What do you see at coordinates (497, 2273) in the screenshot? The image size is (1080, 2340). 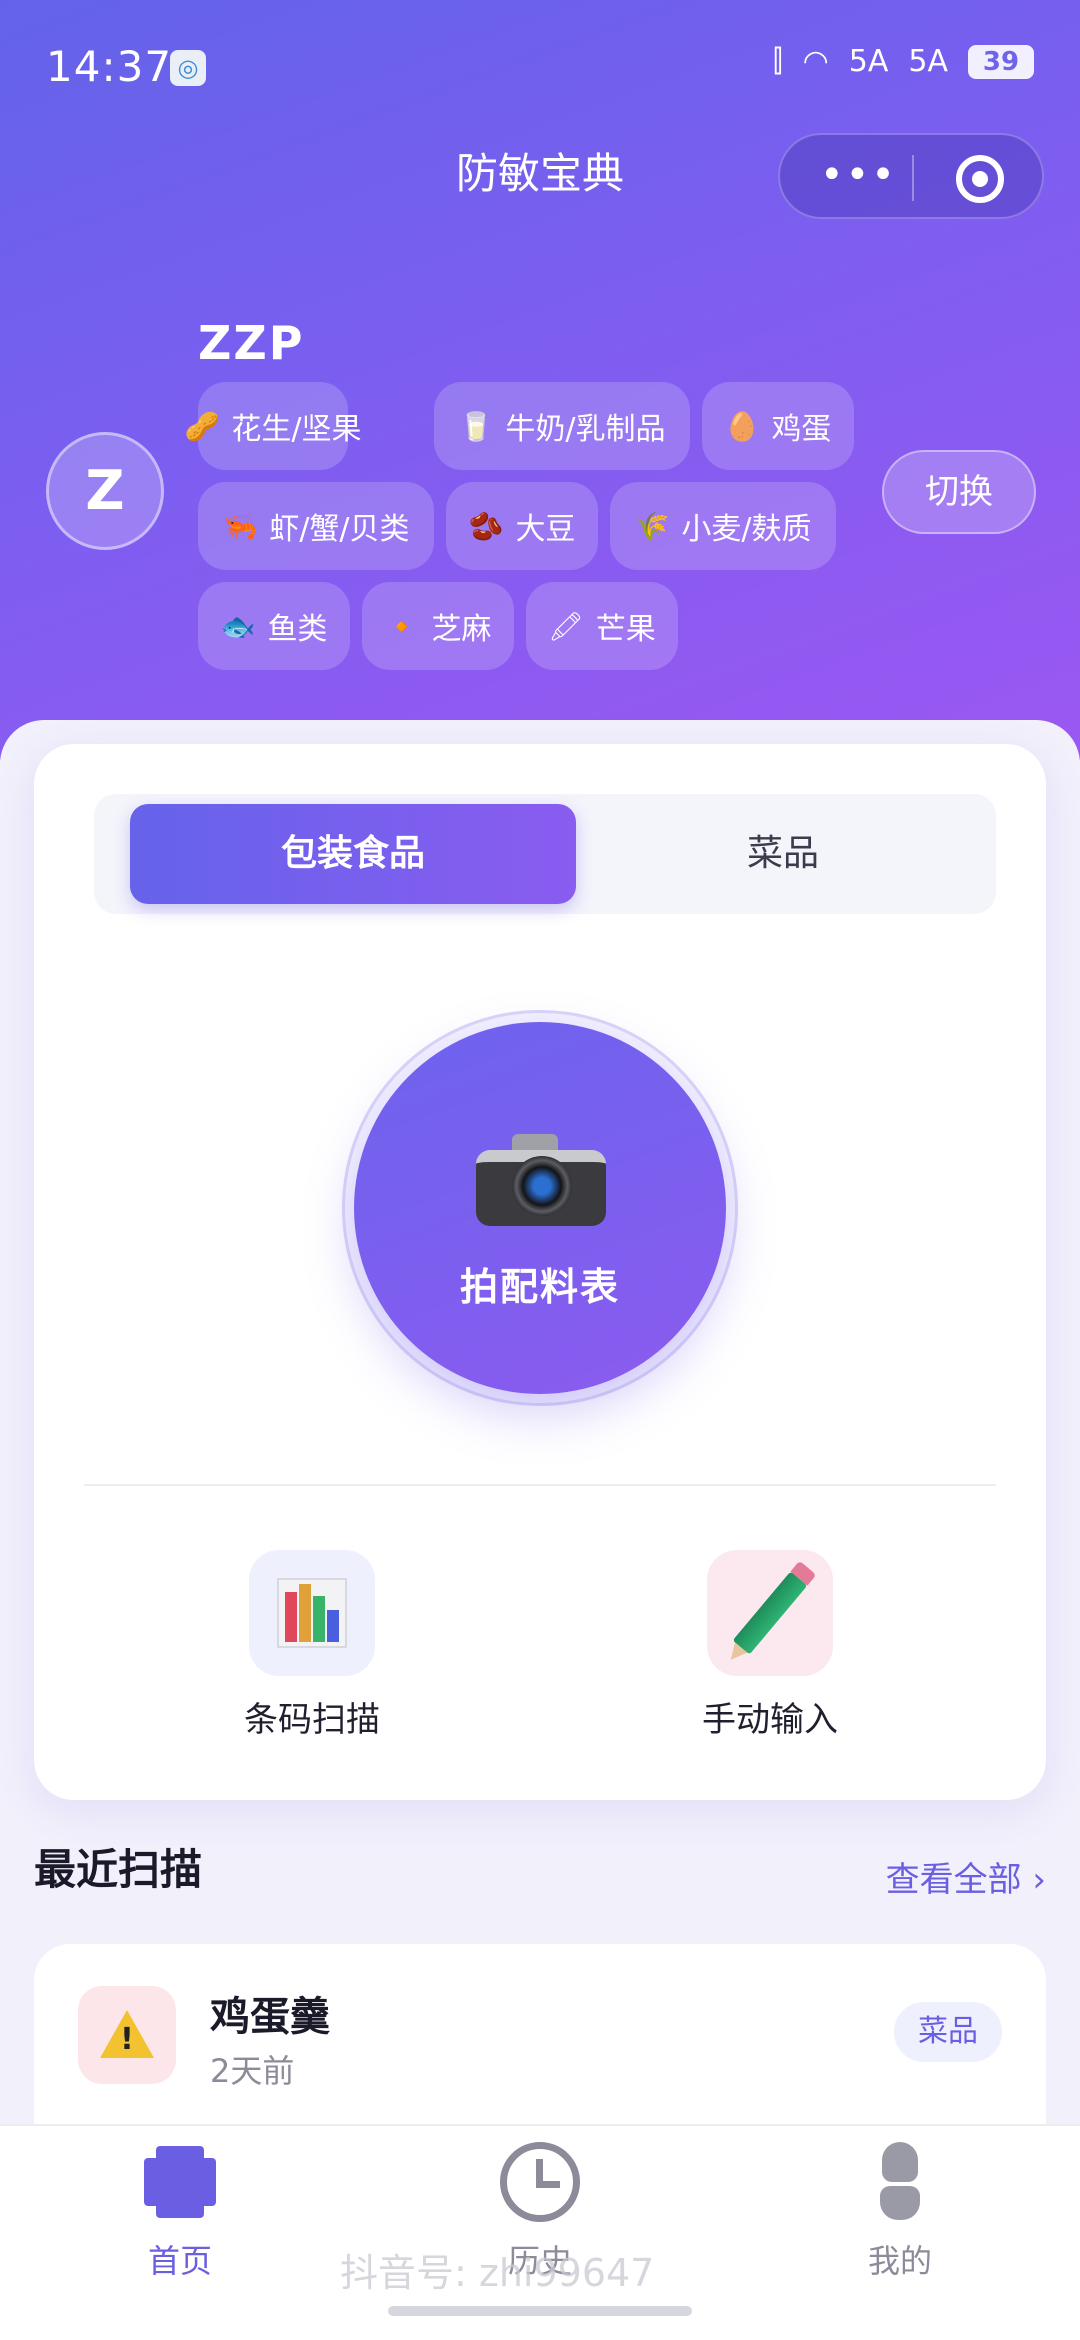 I see `watermark: 抖音号: zhi99647` at bounding box center [497, 2273].